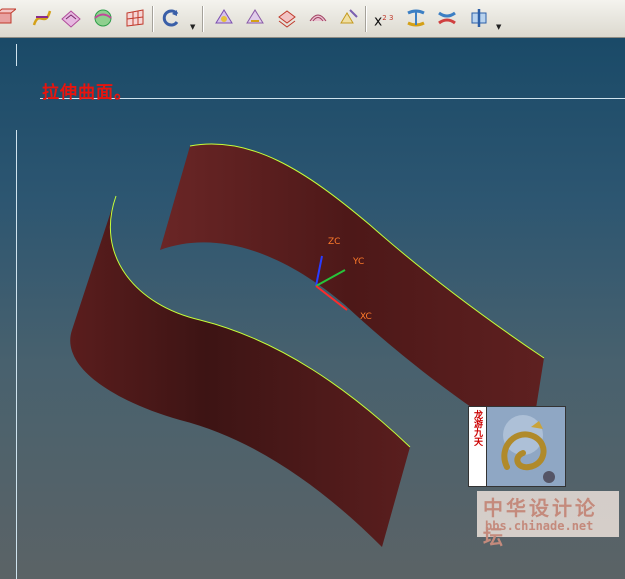 This screenshot has width=625, height=579. Describe the element at coordinates (135, 18) in the screenshot. I see `mesh-surface-icon` at that location.